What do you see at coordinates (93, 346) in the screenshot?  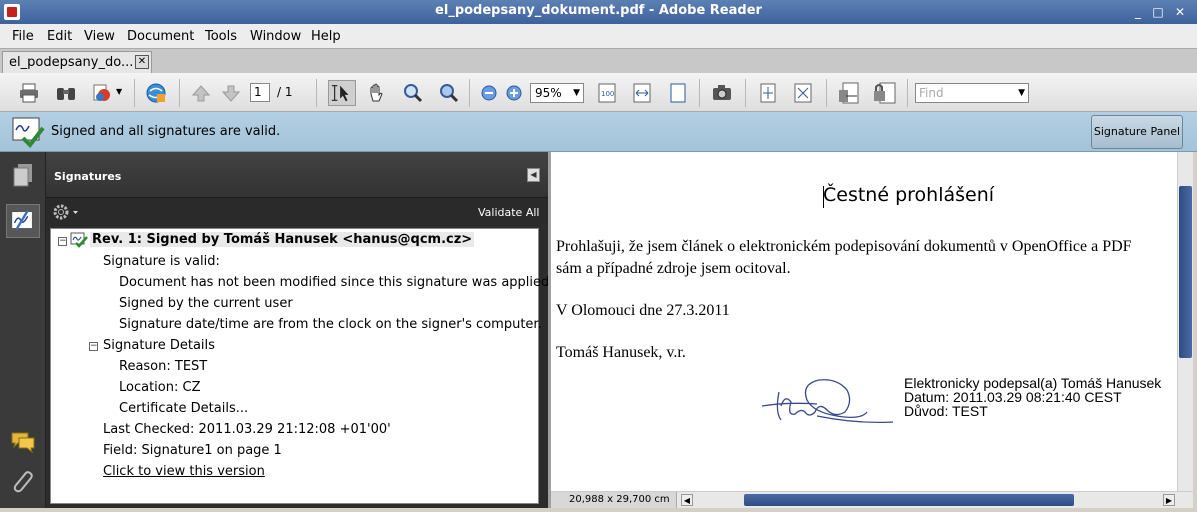 I see `collapse-details-icon: −` at bounding box center [93, 346].